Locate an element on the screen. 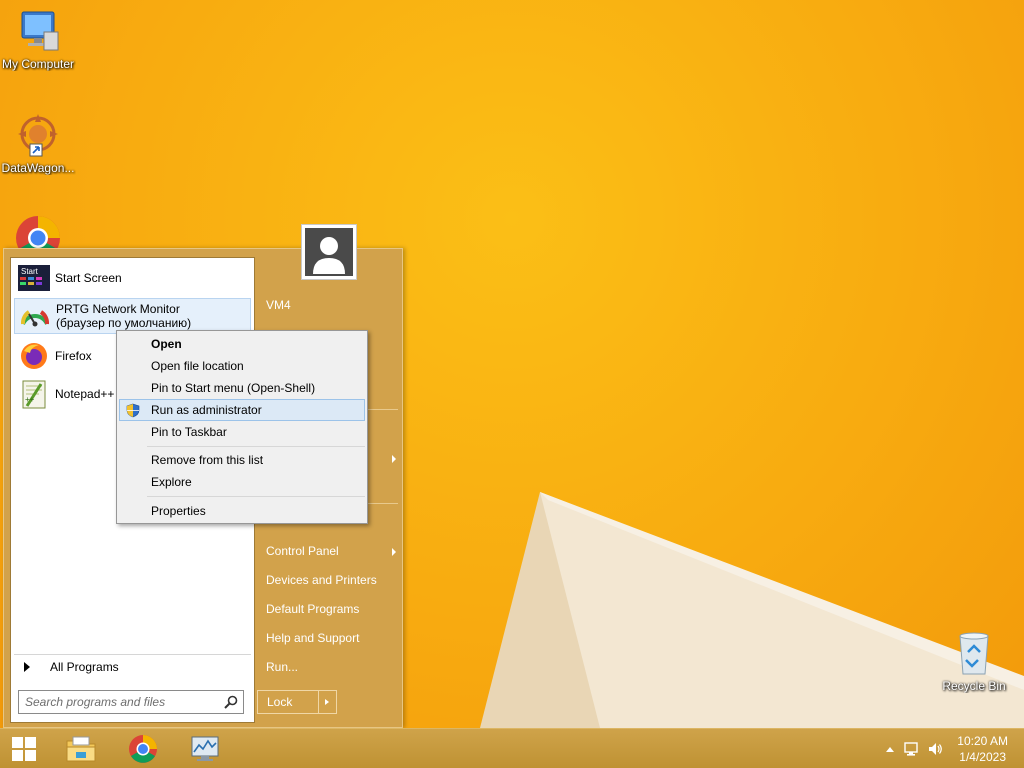  prtg-icon is located at coordinates (35, 318).